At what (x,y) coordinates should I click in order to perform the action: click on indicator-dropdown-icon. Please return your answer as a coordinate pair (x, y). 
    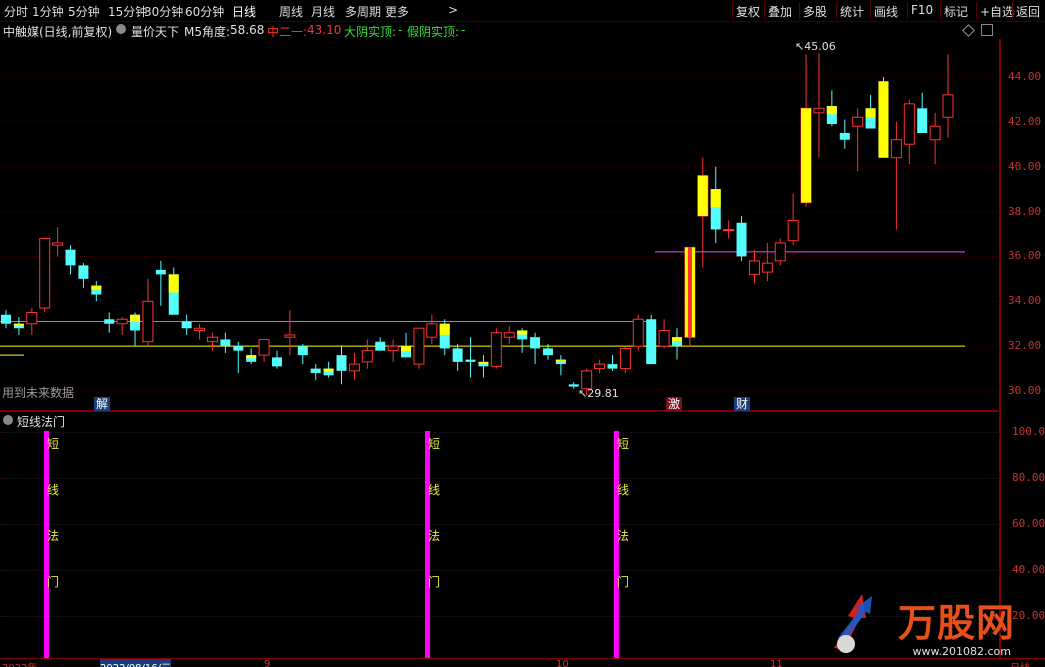
    Looking at the image, I should click on (121, 29).